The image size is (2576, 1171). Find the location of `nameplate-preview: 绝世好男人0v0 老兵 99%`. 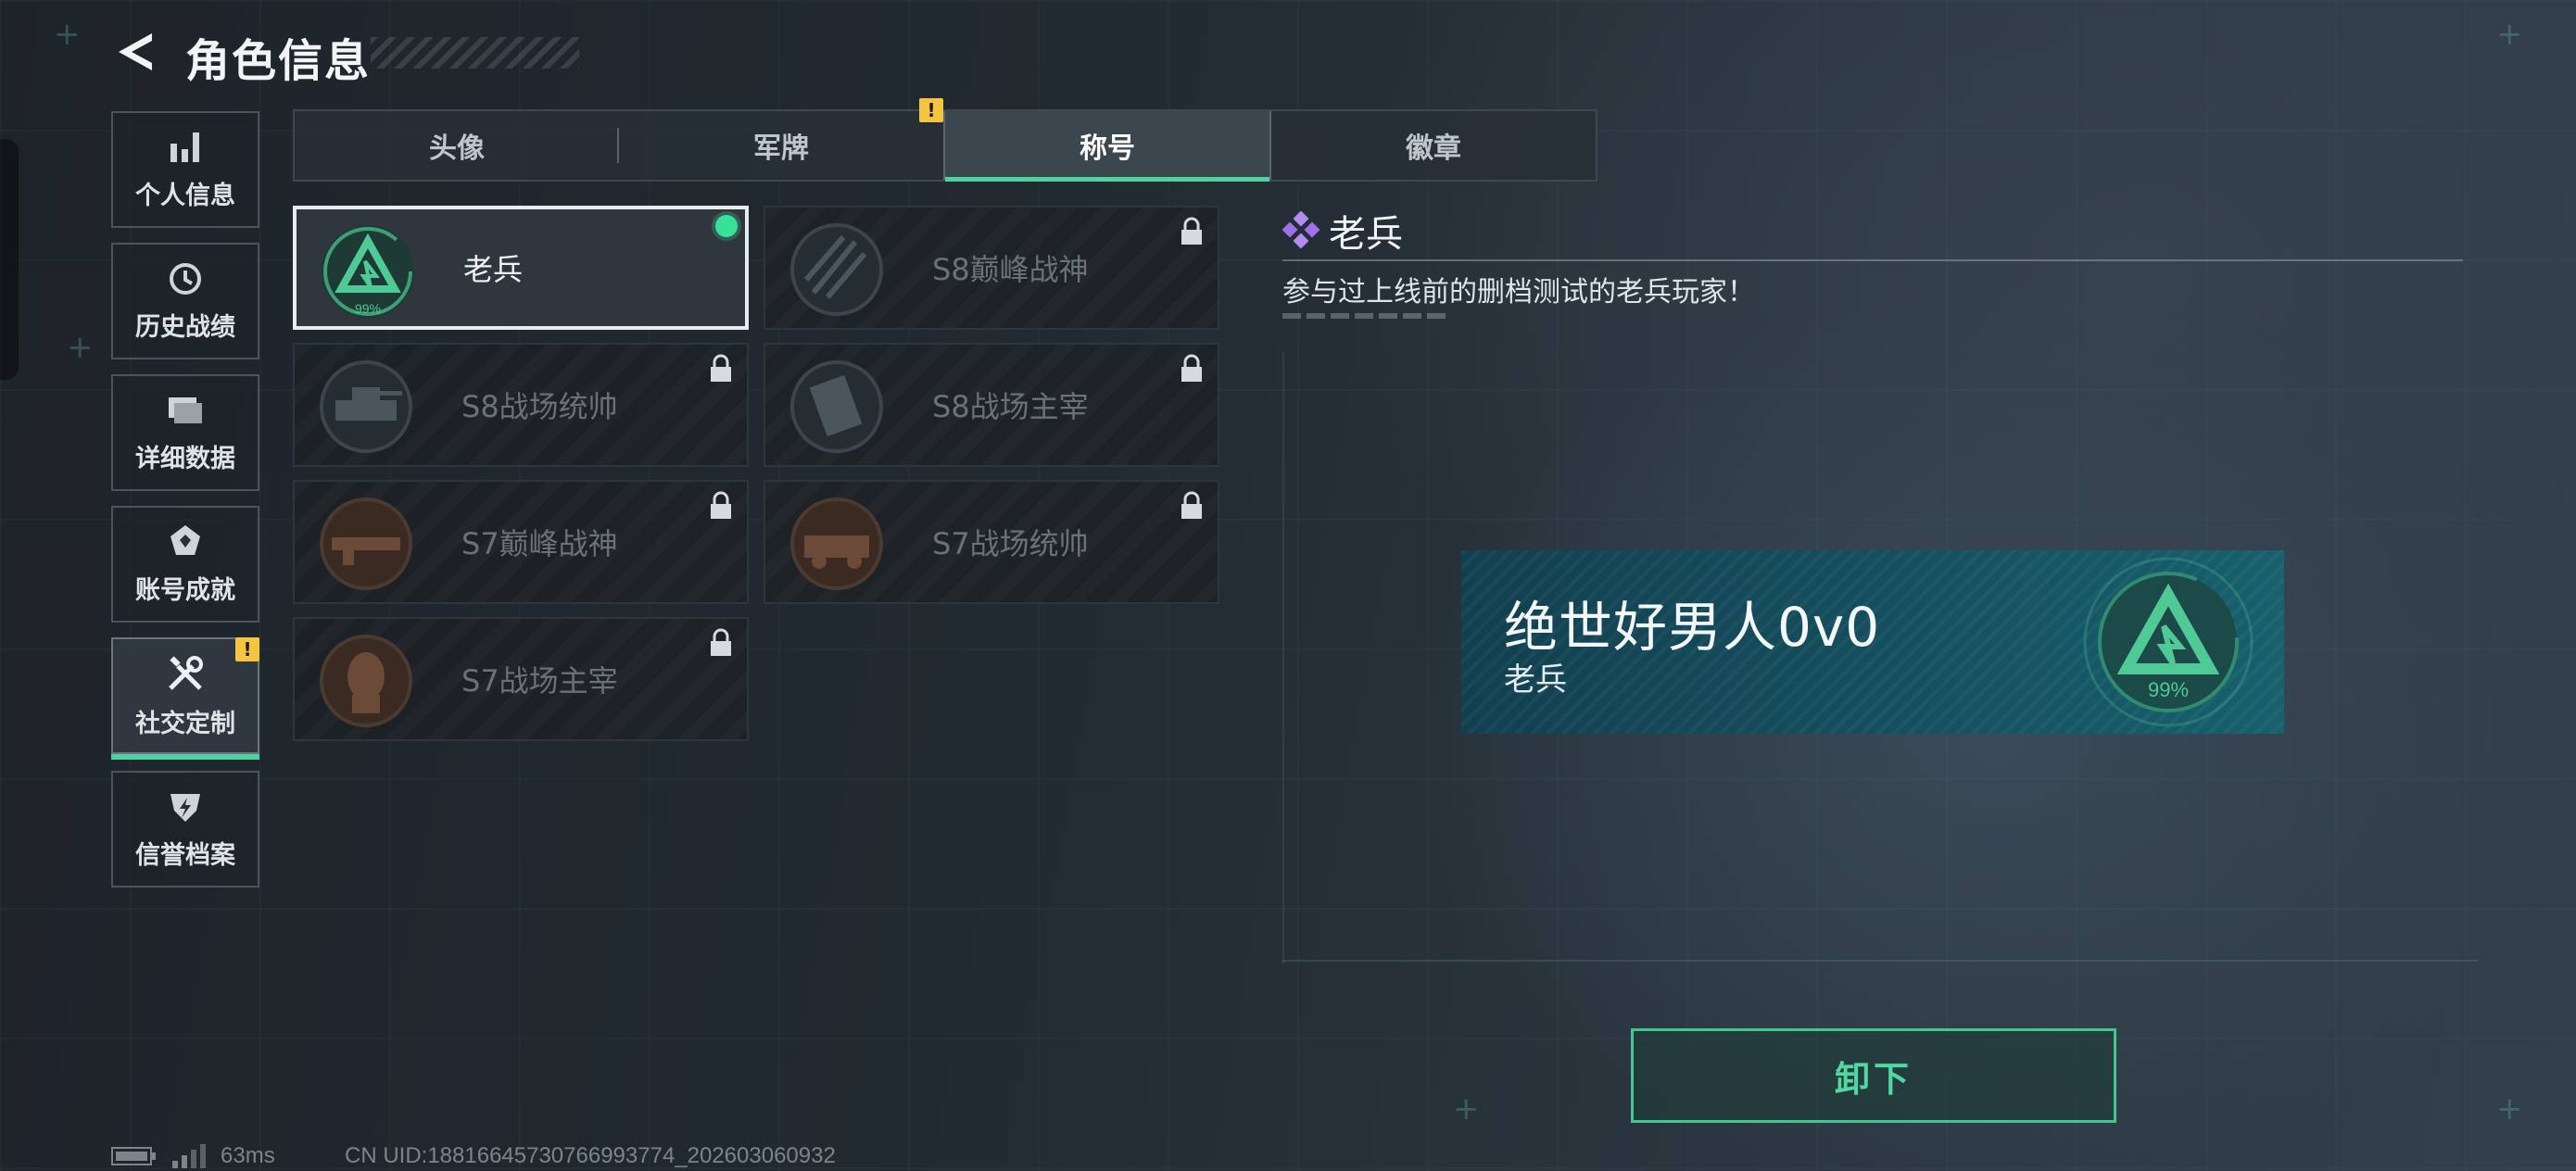

nameplate-preview: 绝世好男人0v0 老兵 99% is located at coordinates (1872, 642).